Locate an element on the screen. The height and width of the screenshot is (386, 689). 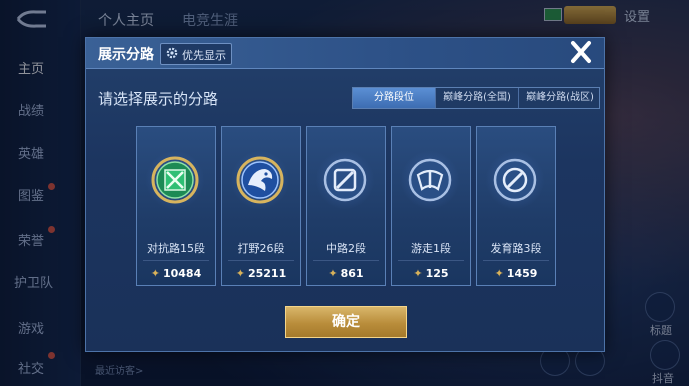
lane-score-value: 861 is located at coordinates (352, 273).